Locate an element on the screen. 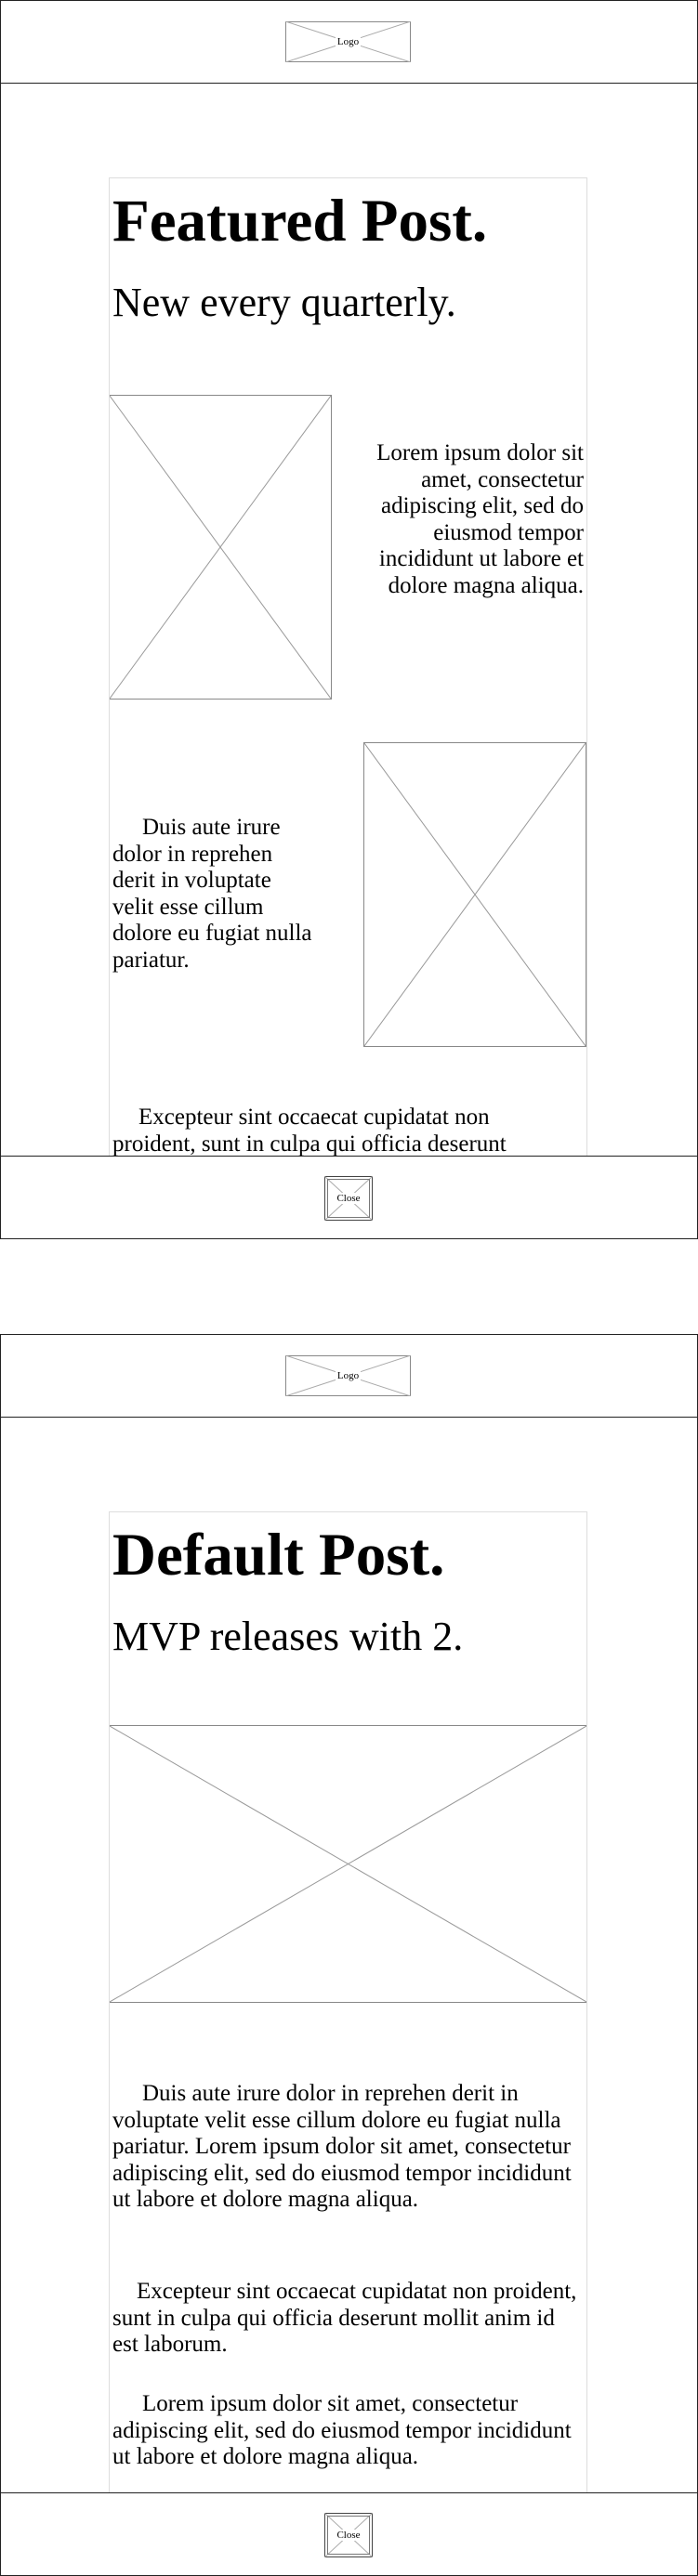  post-subtitle: New every quarterly. is located at coordinates (284, 302).